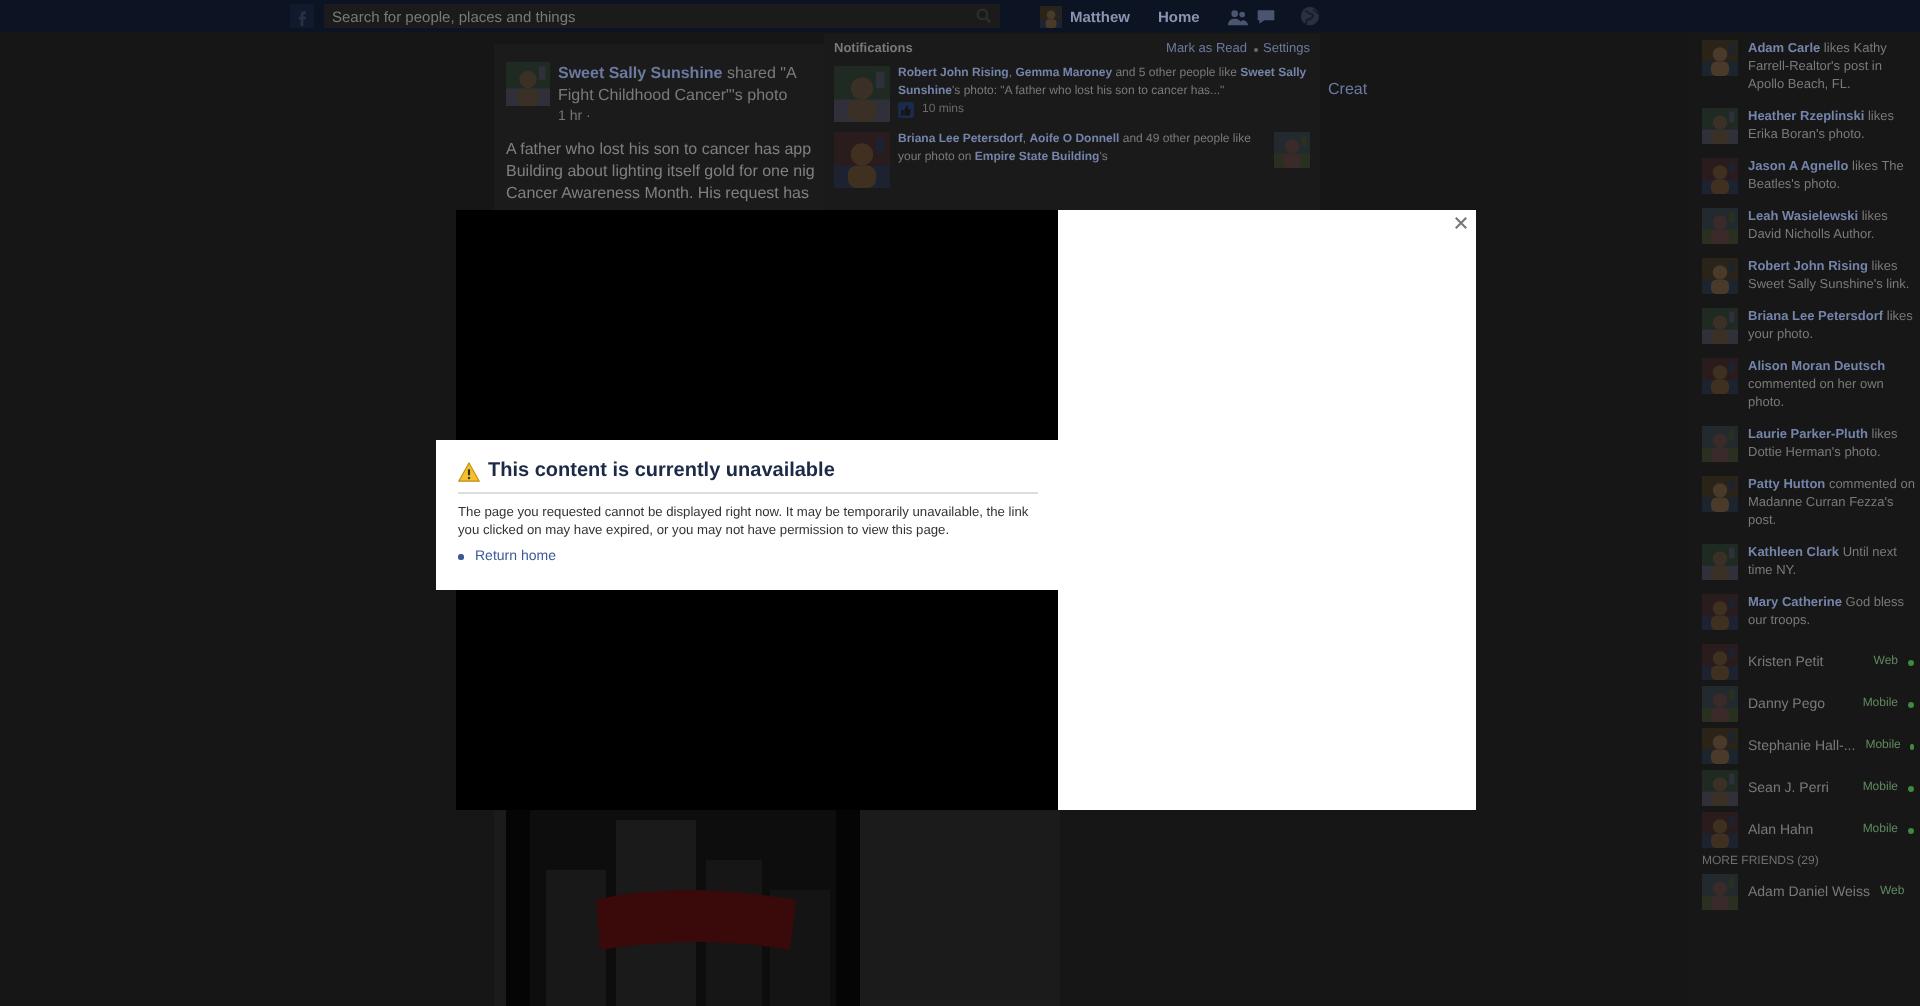 The height and width of the screenshot is (1006, 1920). I want to click on dialog-title: This content is currently unavailable, so click(661, 471).